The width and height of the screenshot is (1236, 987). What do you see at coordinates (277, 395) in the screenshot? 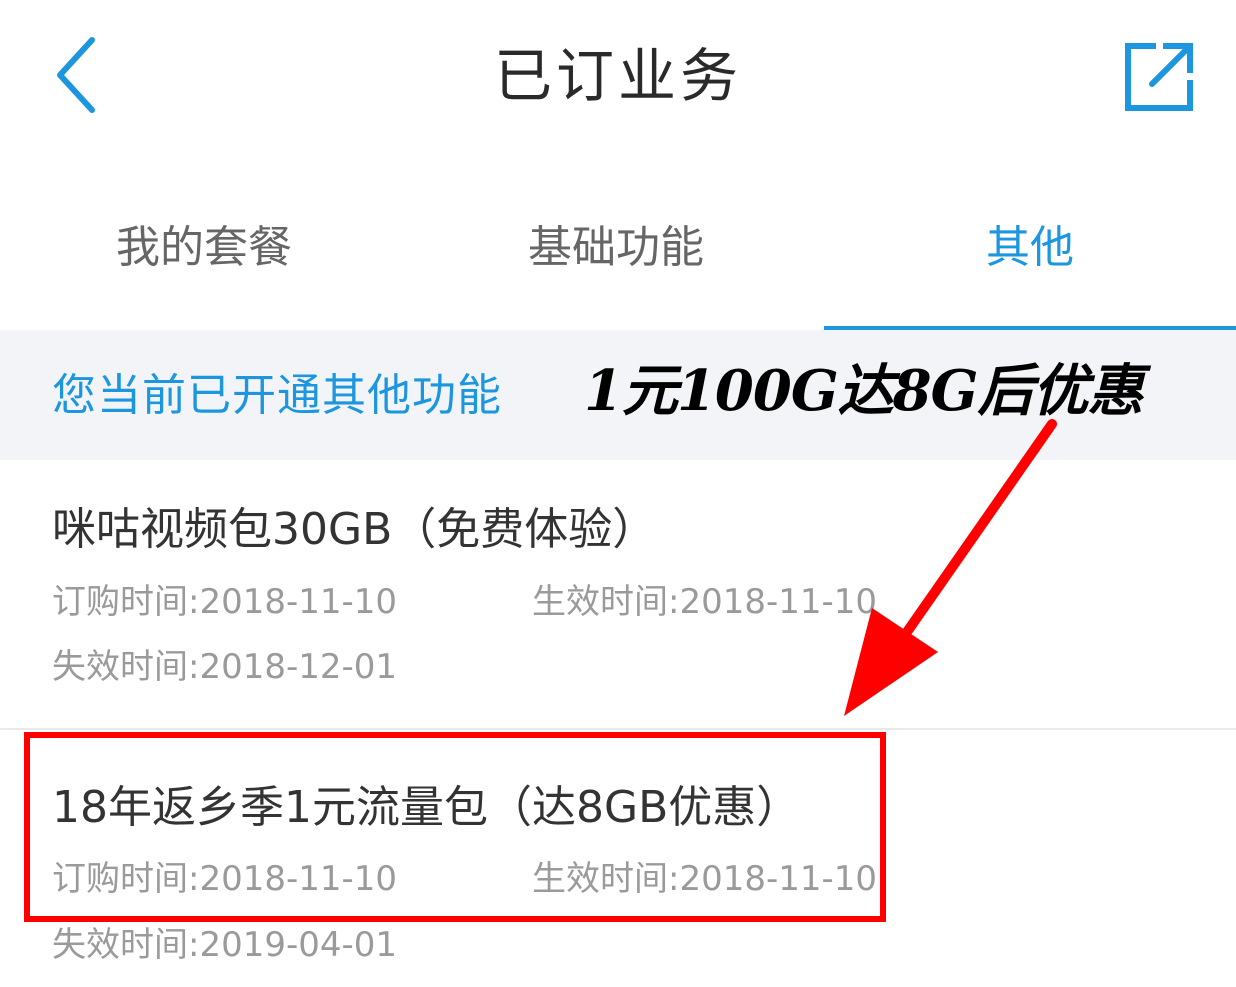
I see `section-title: 您当前已开通其他功能` at bounding box center [277, 395].